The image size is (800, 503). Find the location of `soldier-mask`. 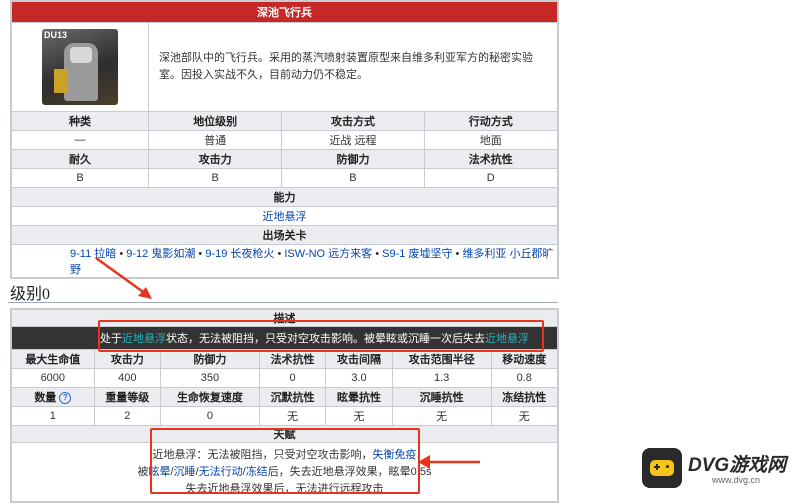

soldier-mask is located at coordinates (81, 55).